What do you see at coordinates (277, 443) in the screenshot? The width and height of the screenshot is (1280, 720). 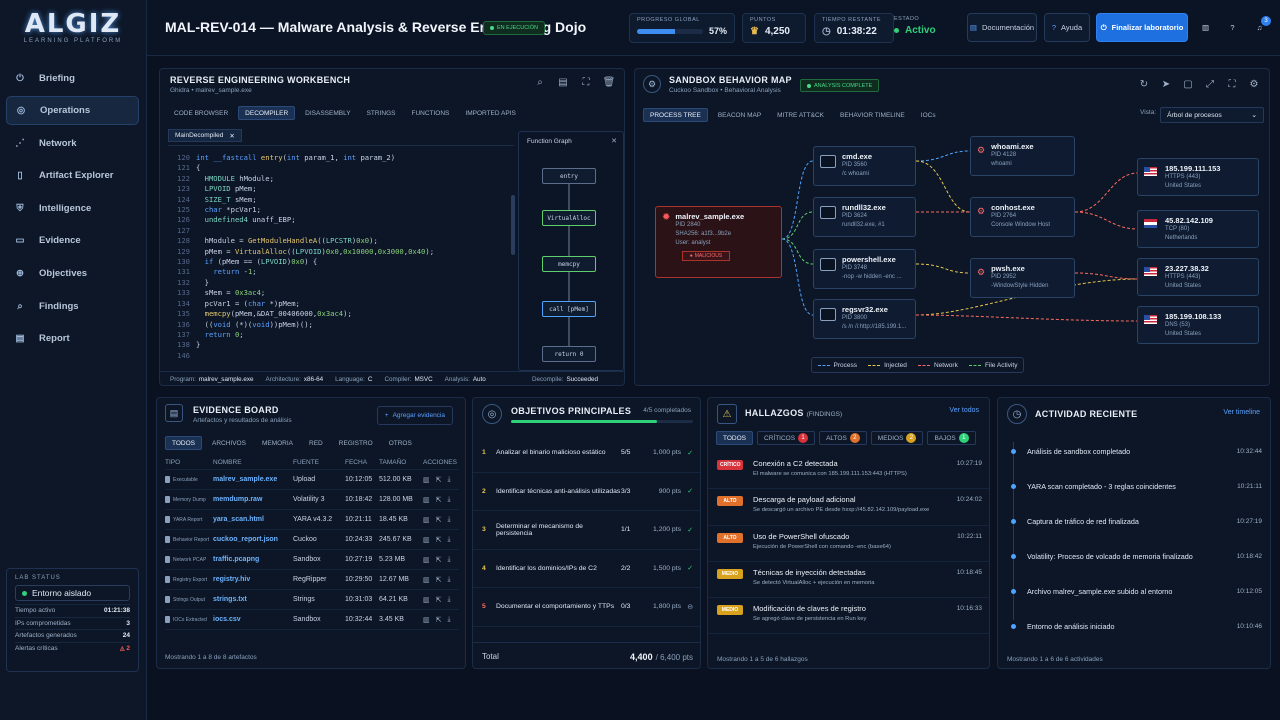 I see `tab-memoria: MEMORIA` at bounding box center [277, 443].